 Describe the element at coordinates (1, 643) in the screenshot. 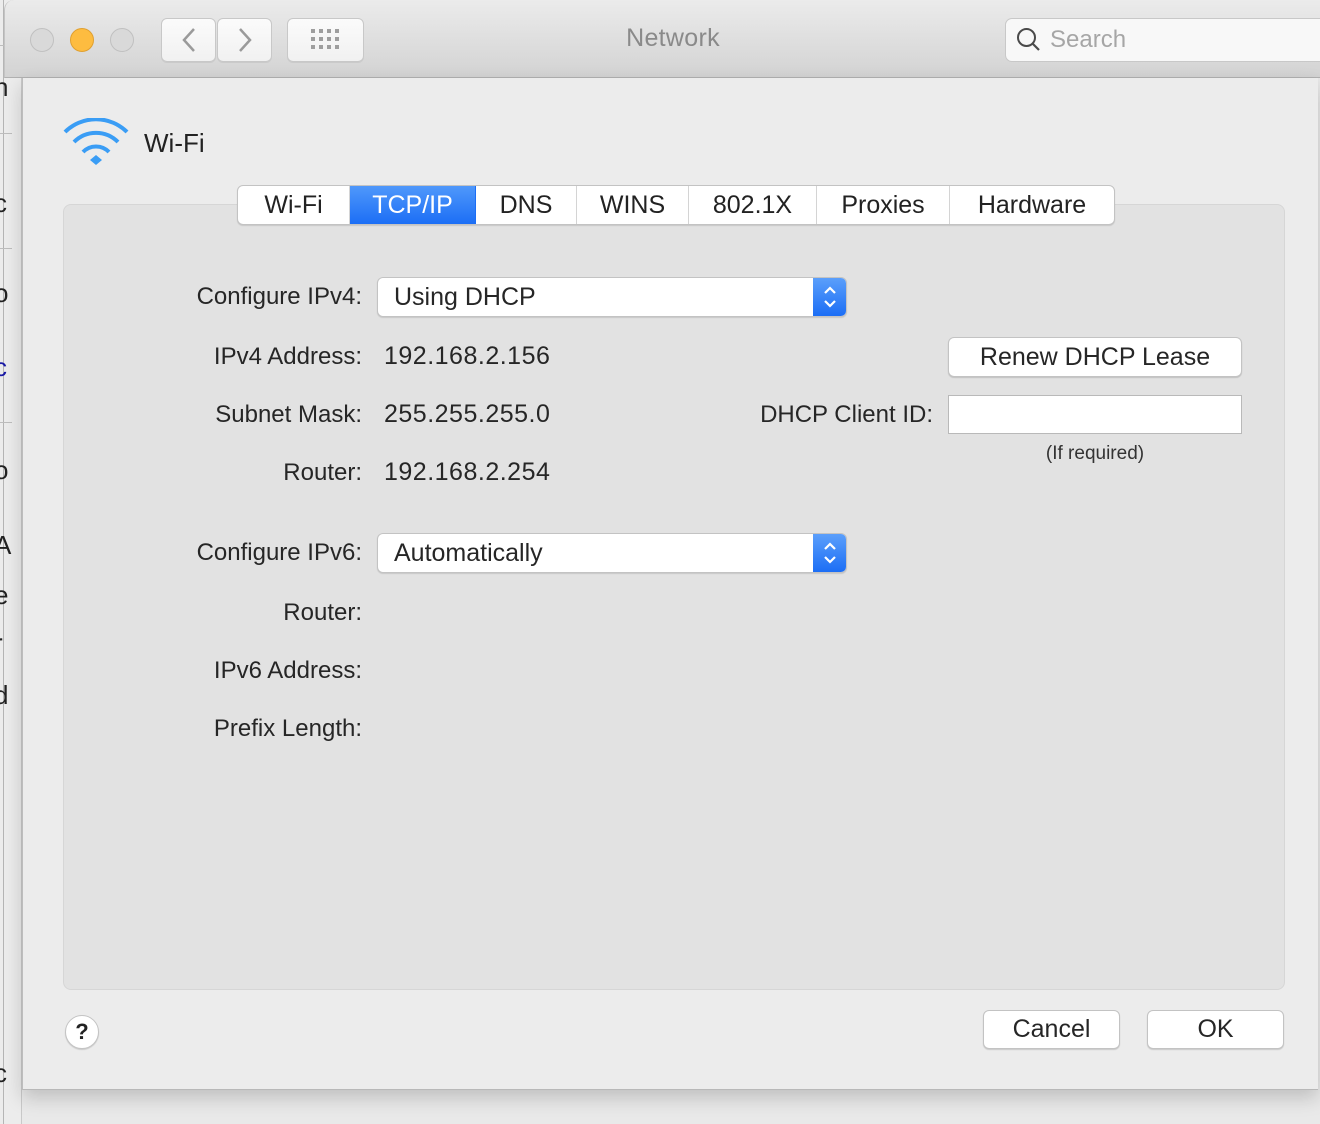

I see `background-text-fragment: r` at that location.